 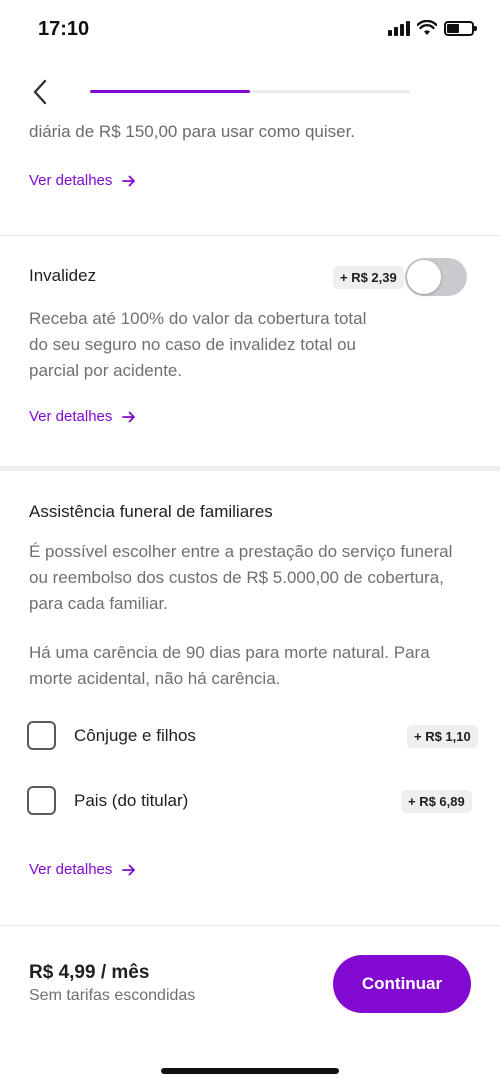 What do you see at coordinates (250, 30) in the screenshot?
I see `status-bar: 17:10` at bounding box center [250, 30].